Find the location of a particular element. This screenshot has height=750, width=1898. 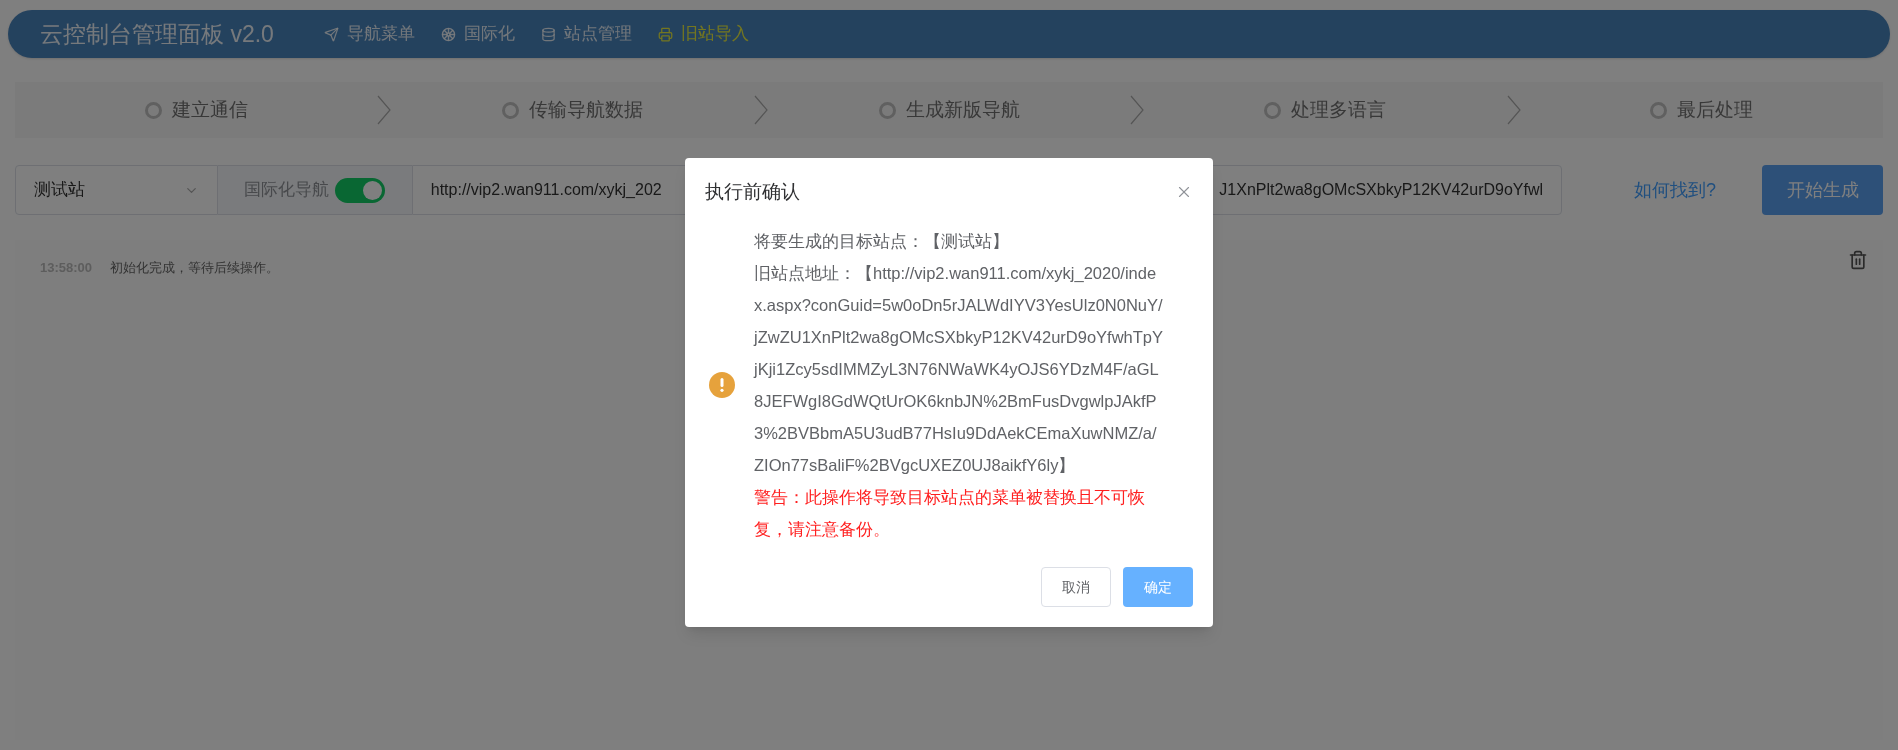

step-label: 传输导航数据 is located at coordinates (586, 109).